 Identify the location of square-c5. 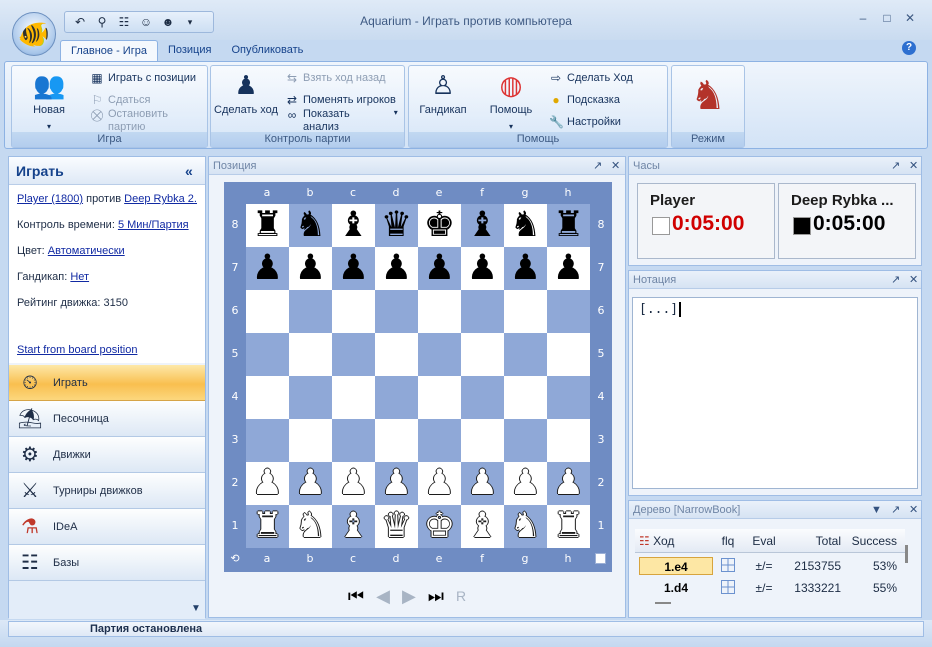
(353, 354).